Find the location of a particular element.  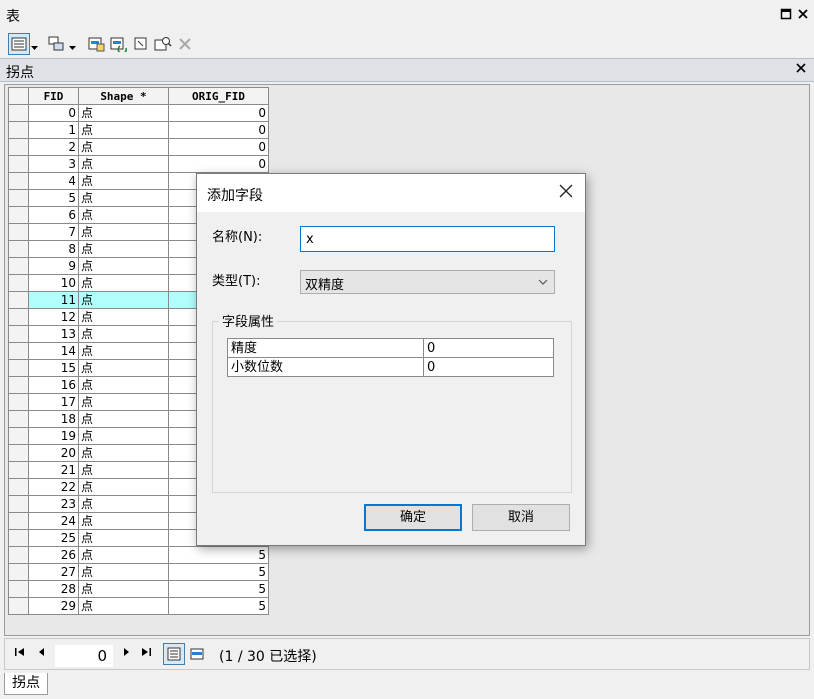

delete-selected-icon is located at coordinates (185, 44).